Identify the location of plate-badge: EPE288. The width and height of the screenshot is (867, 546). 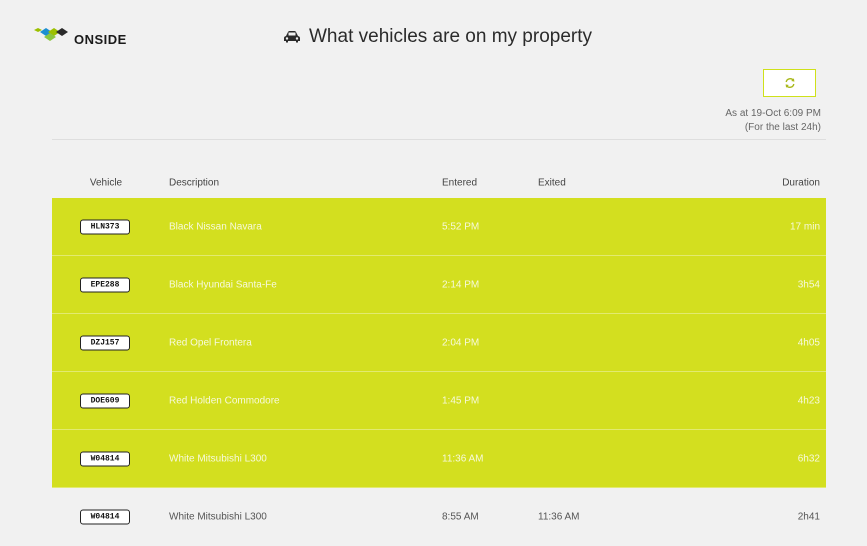
(105, 284).